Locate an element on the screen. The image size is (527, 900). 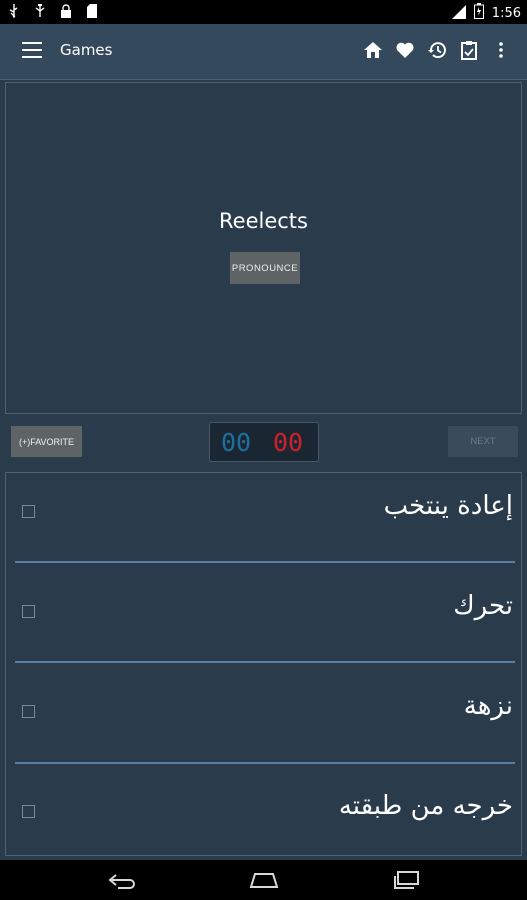
history-icon is located at coordinates (437, 50).